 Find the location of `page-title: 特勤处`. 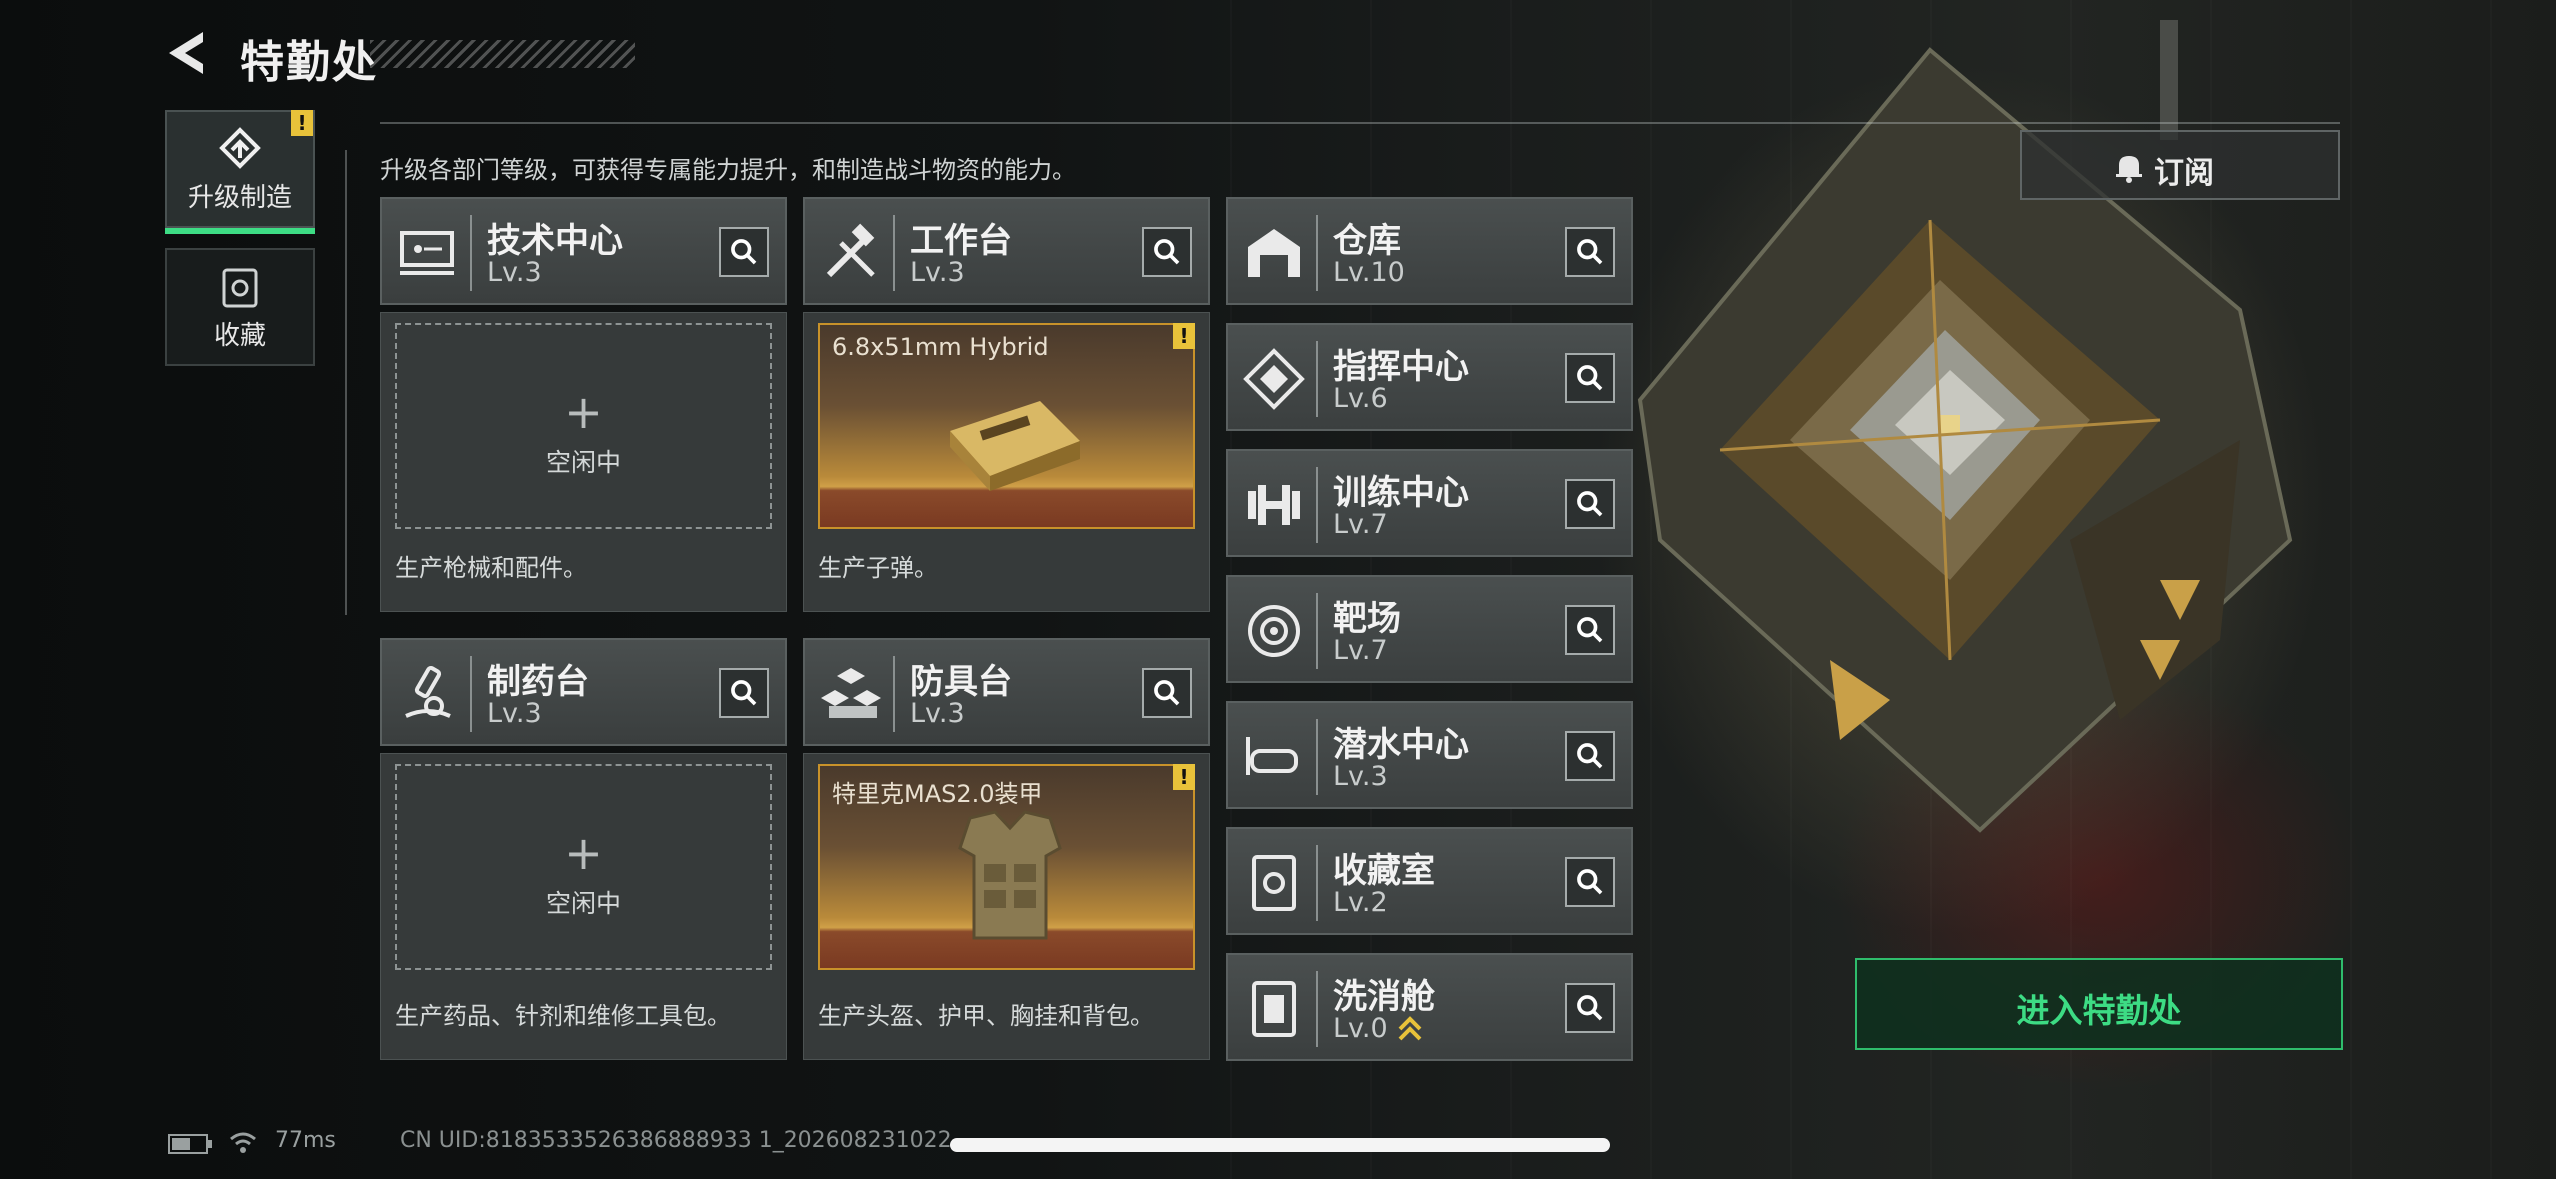

page-title: 特勤处 is located at coordinates (309, 62).